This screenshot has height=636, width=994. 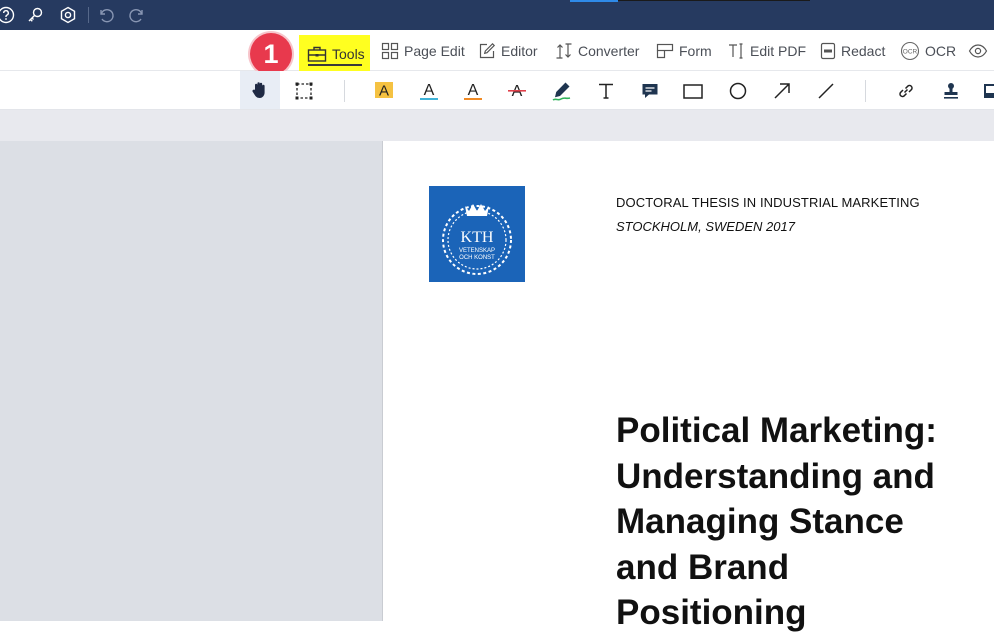 I want to click on line-icon, so click(x=826, y=91).